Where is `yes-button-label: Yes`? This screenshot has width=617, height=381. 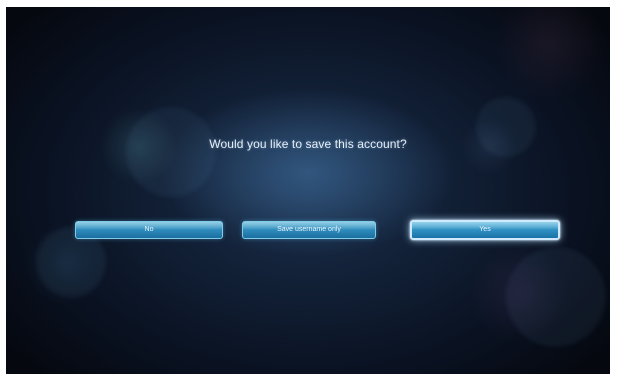 yes-button-label: Yes is located at coordinates (485, 229).